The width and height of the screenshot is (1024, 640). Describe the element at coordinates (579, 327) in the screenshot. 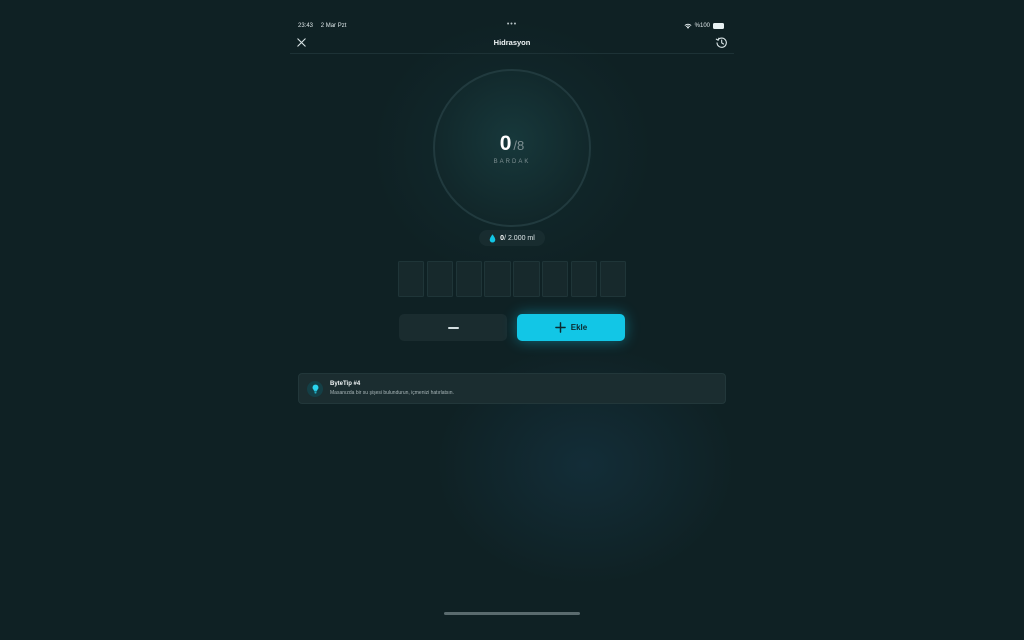

I see `add-glass-label: Ekle` at that location.